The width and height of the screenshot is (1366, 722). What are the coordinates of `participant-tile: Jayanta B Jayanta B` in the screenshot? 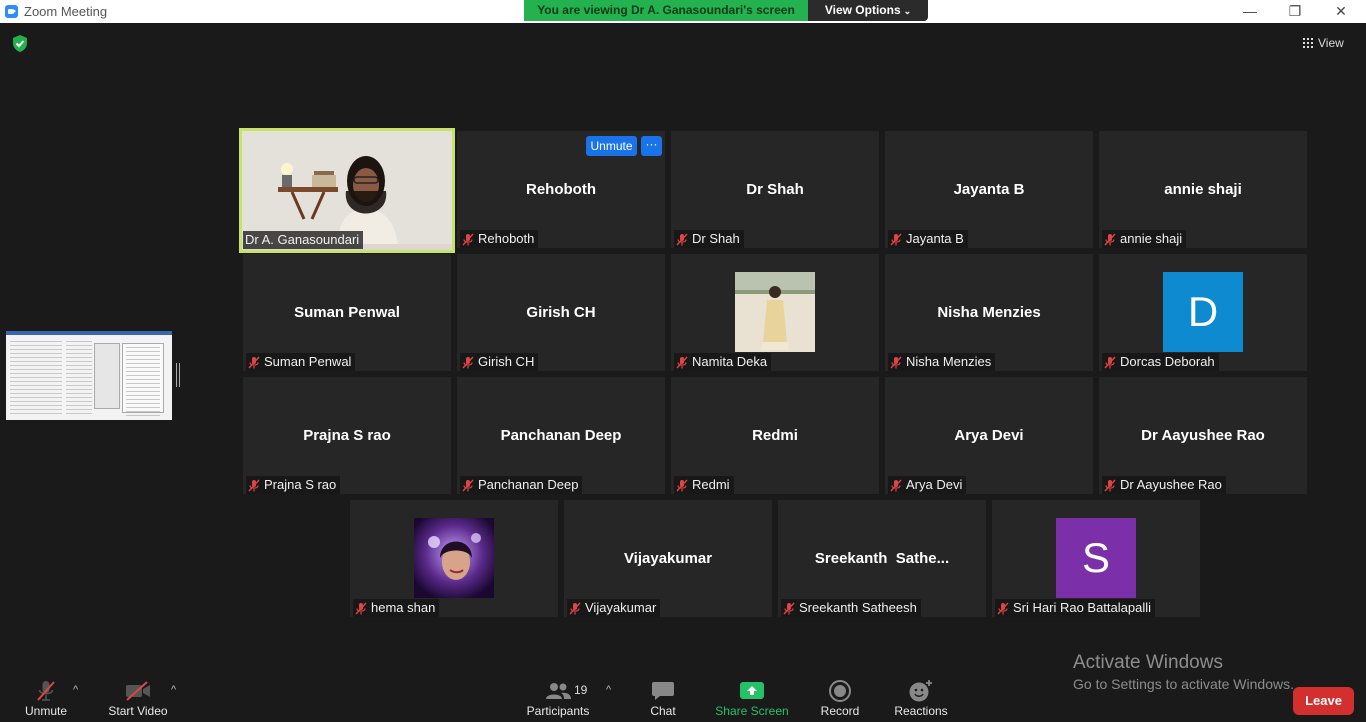 It's located at (989, 189).